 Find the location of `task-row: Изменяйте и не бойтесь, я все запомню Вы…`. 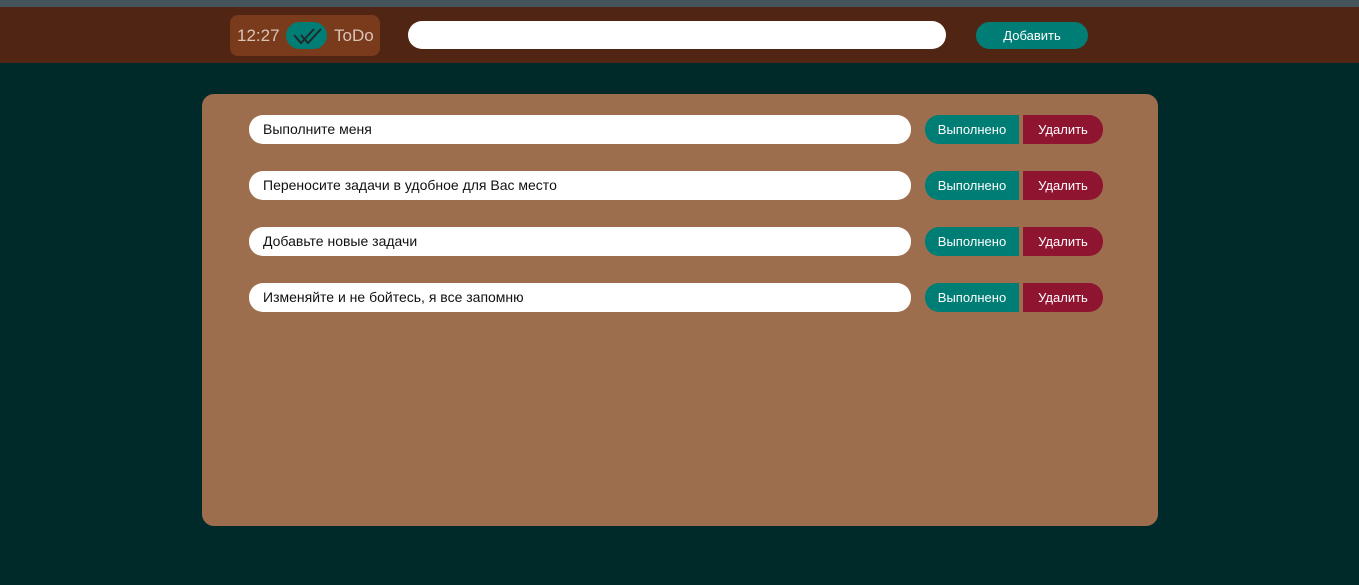

task-row: Изменяйте и не бойтесь, я все запомню Вы… is located at coordinates (676, 297).